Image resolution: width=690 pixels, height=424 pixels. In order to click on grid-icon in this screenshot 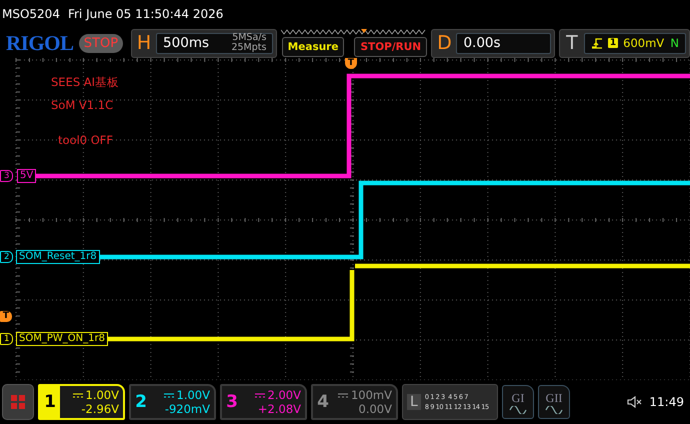, I will do `click(18, 402)`.